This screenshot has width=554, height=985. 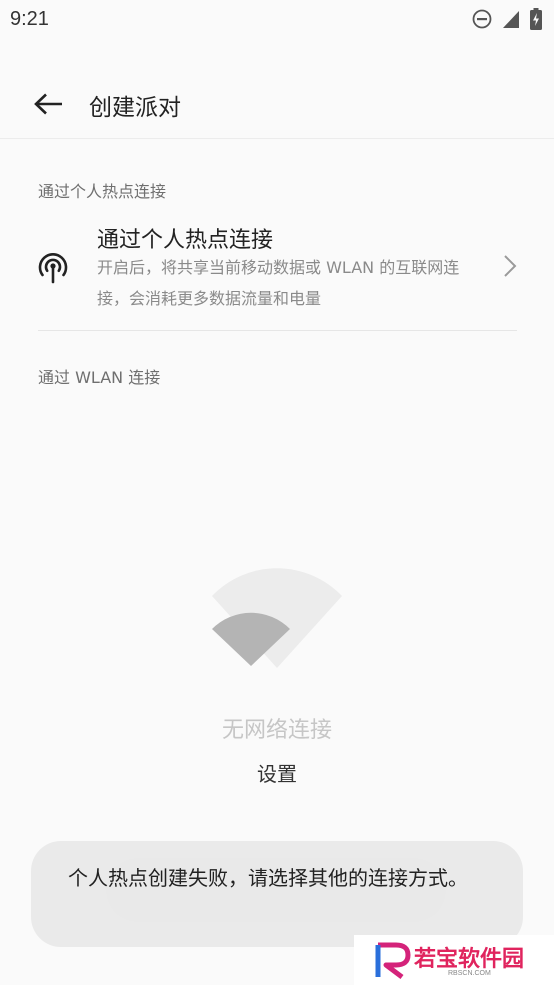 I want to click on status-icons, so click(x=507, y=19).